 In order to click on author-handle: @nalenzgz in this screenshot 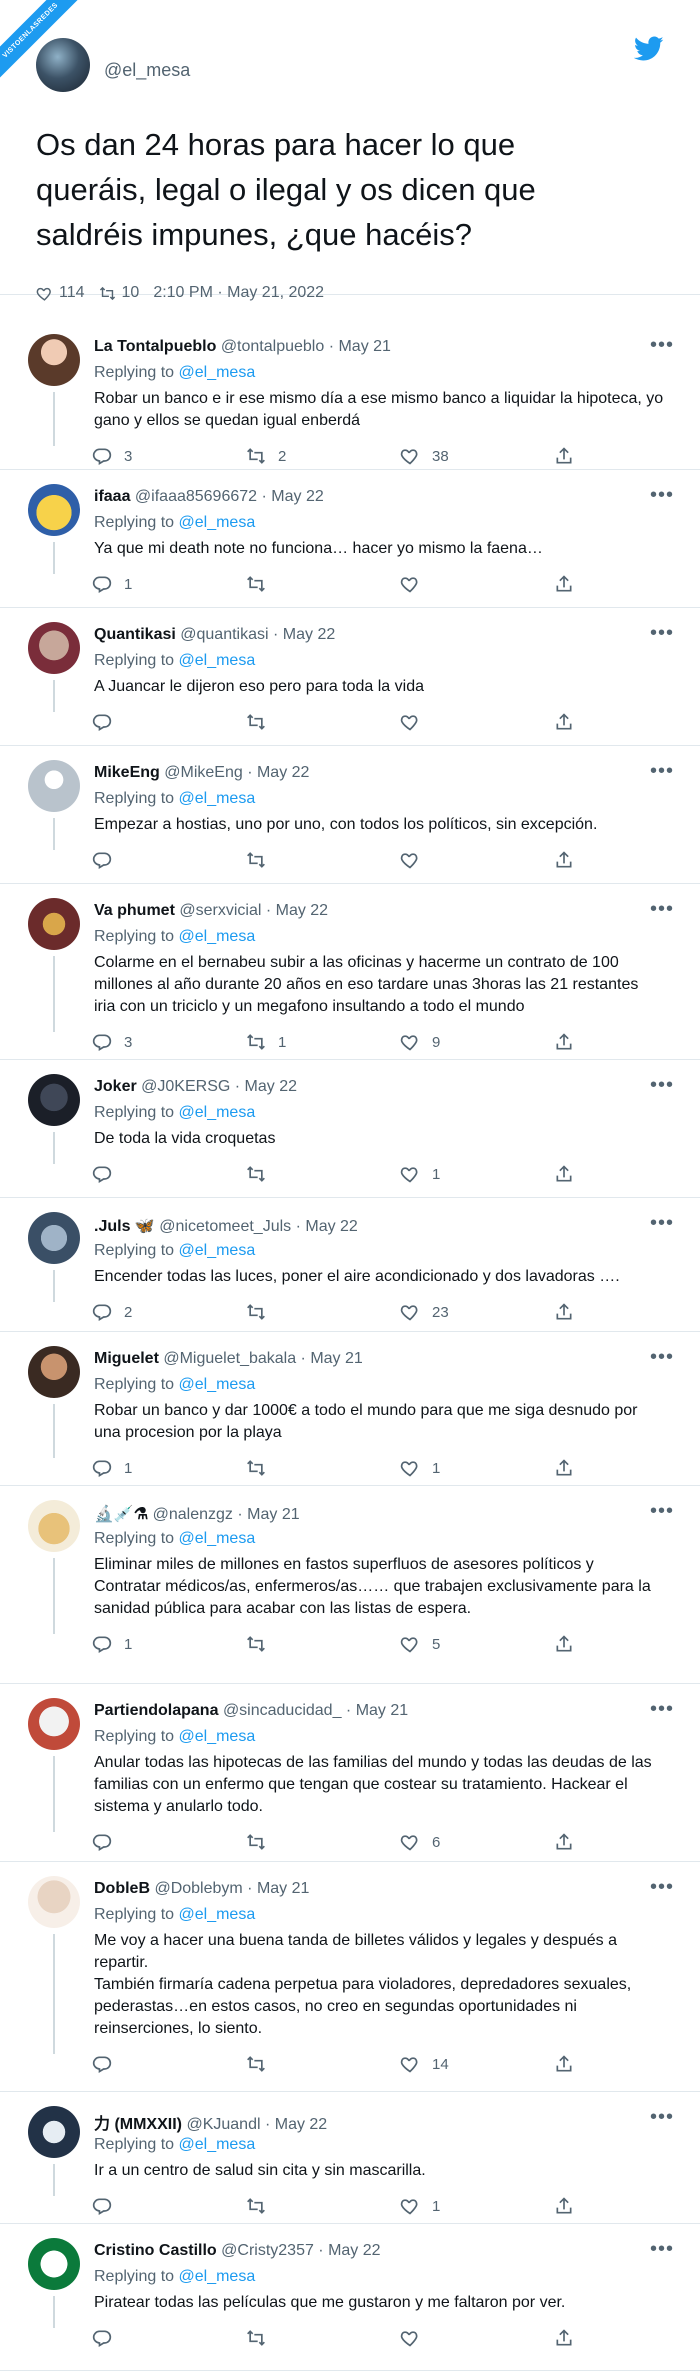, I will do `click(193, 1514)`.